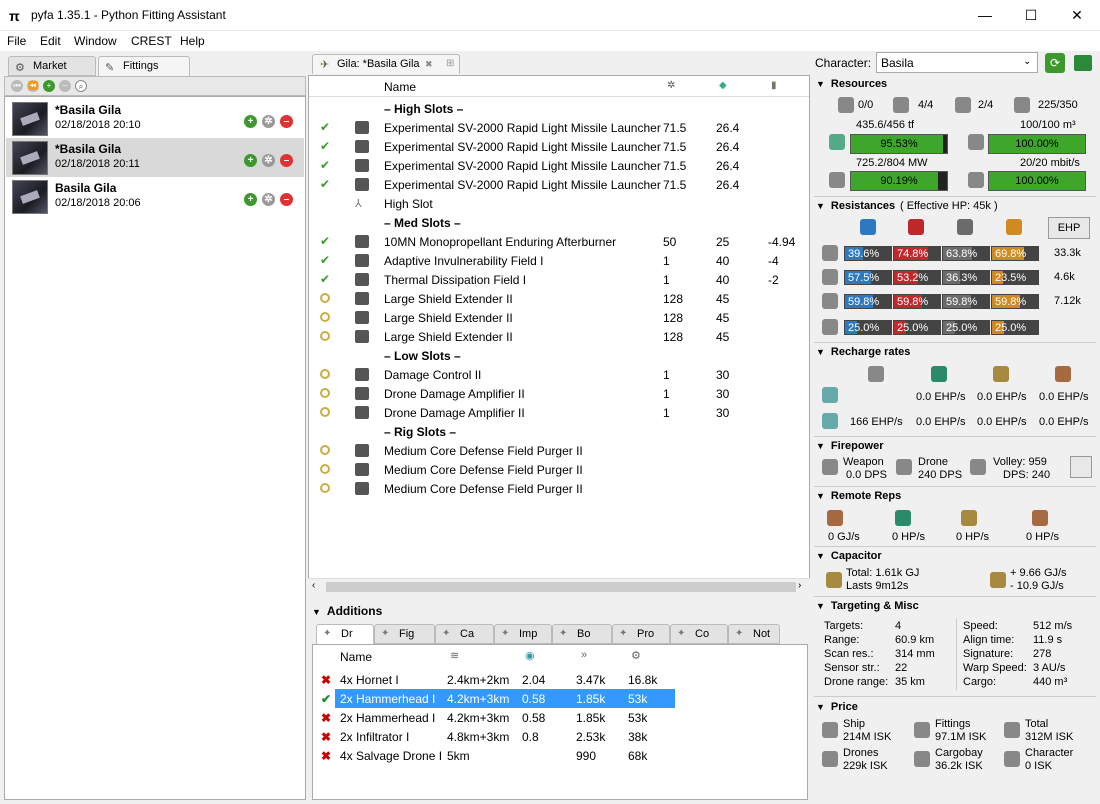 Image resolution: width=1100 pixels, height=804 pixels. What do you see at coordinates (1081, 467) in the screenshot?
I see `ammo-button` at bounding box center [1081, 467].